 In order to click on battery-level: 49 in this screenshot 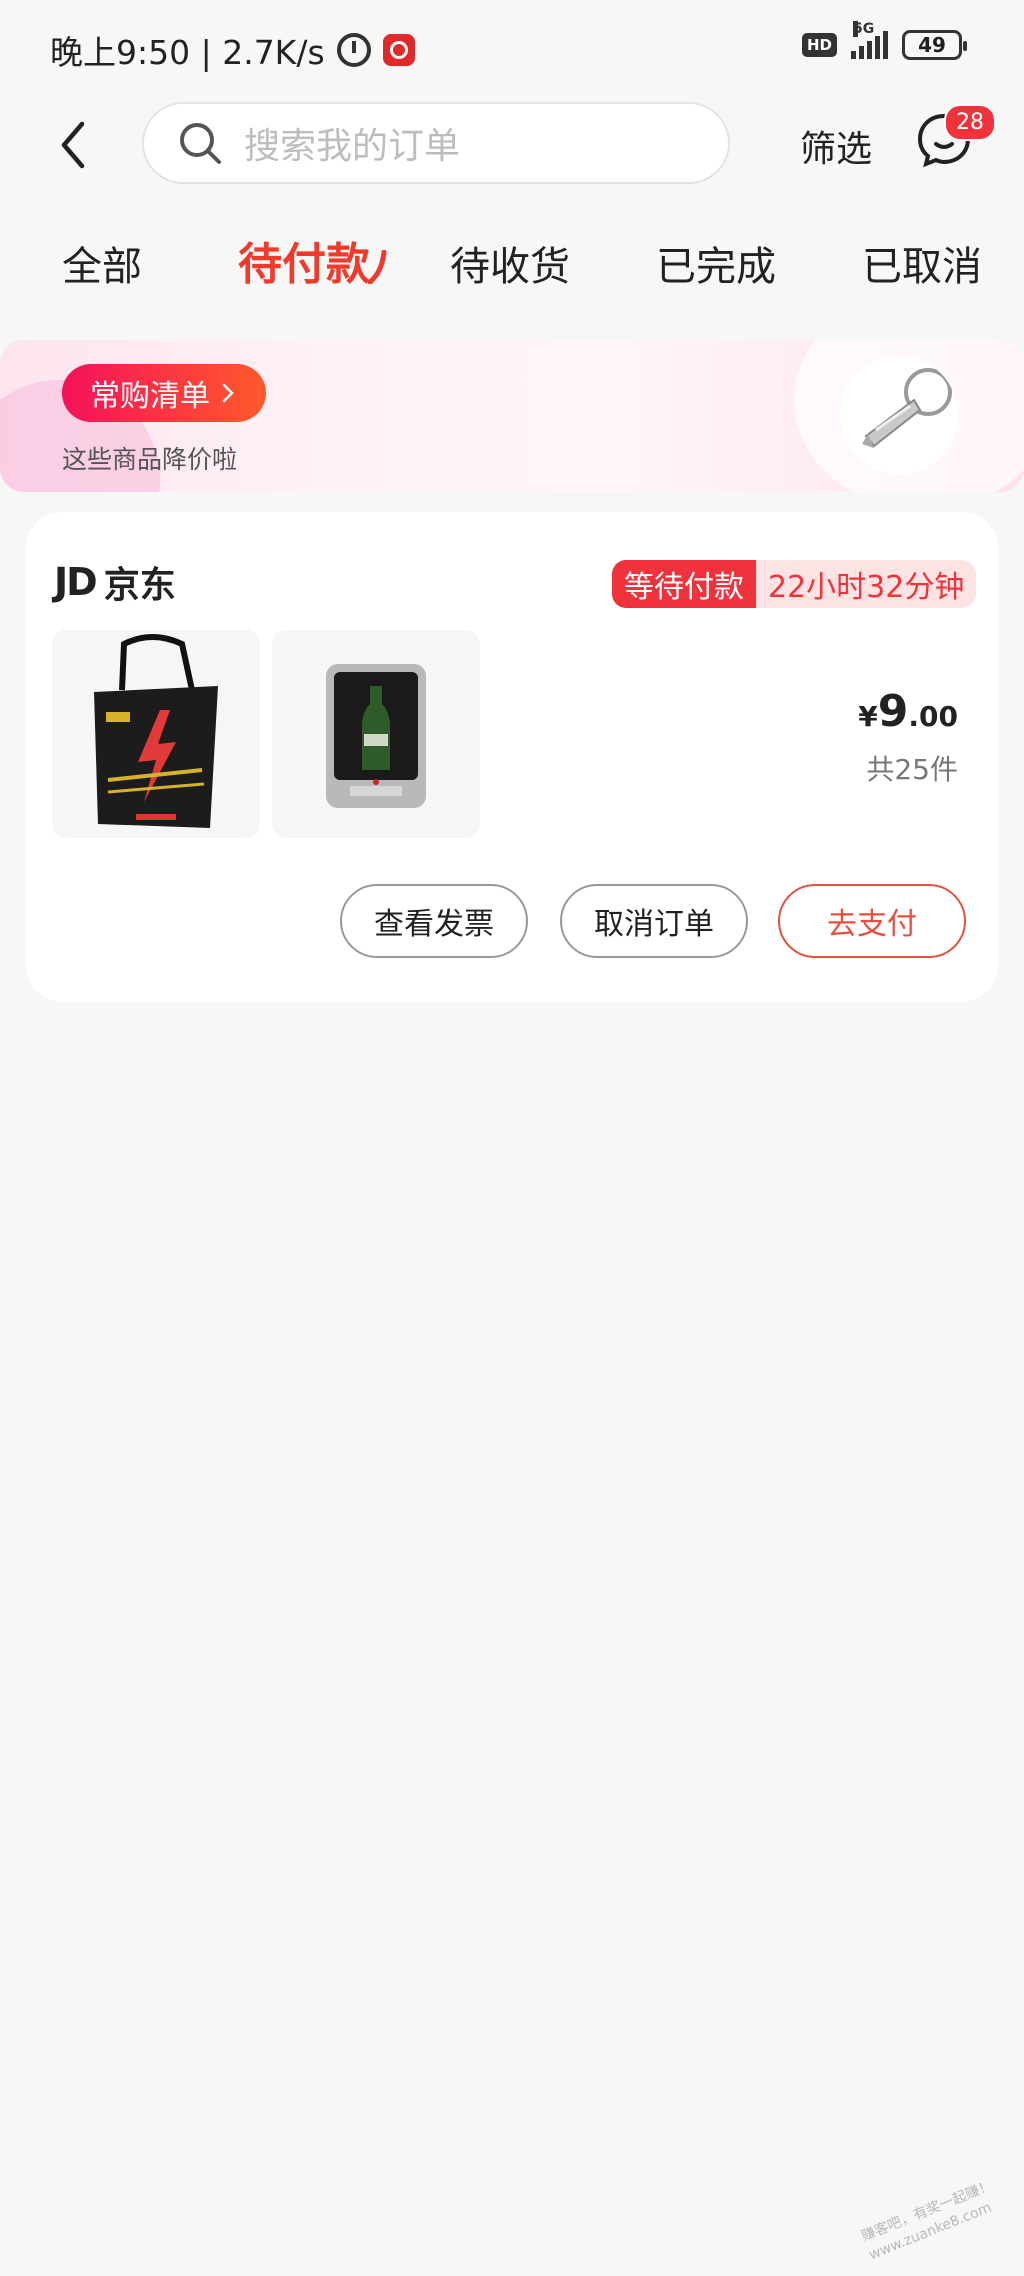, I will do `click(932, 45)`.